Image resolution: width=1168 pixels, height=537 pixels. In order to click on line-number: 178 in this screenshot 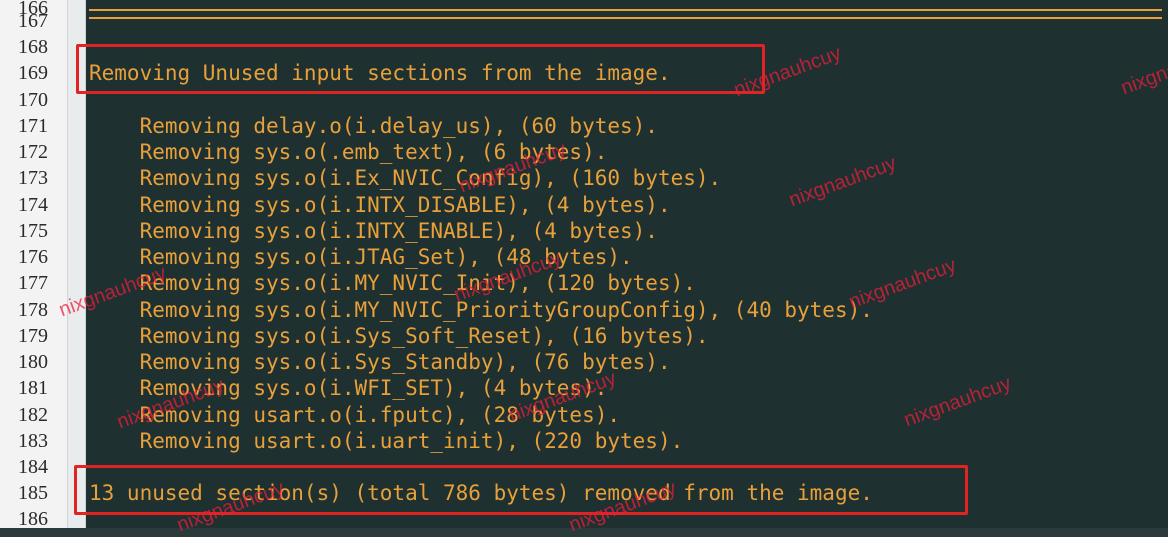, I will do `click(33, 310)`.